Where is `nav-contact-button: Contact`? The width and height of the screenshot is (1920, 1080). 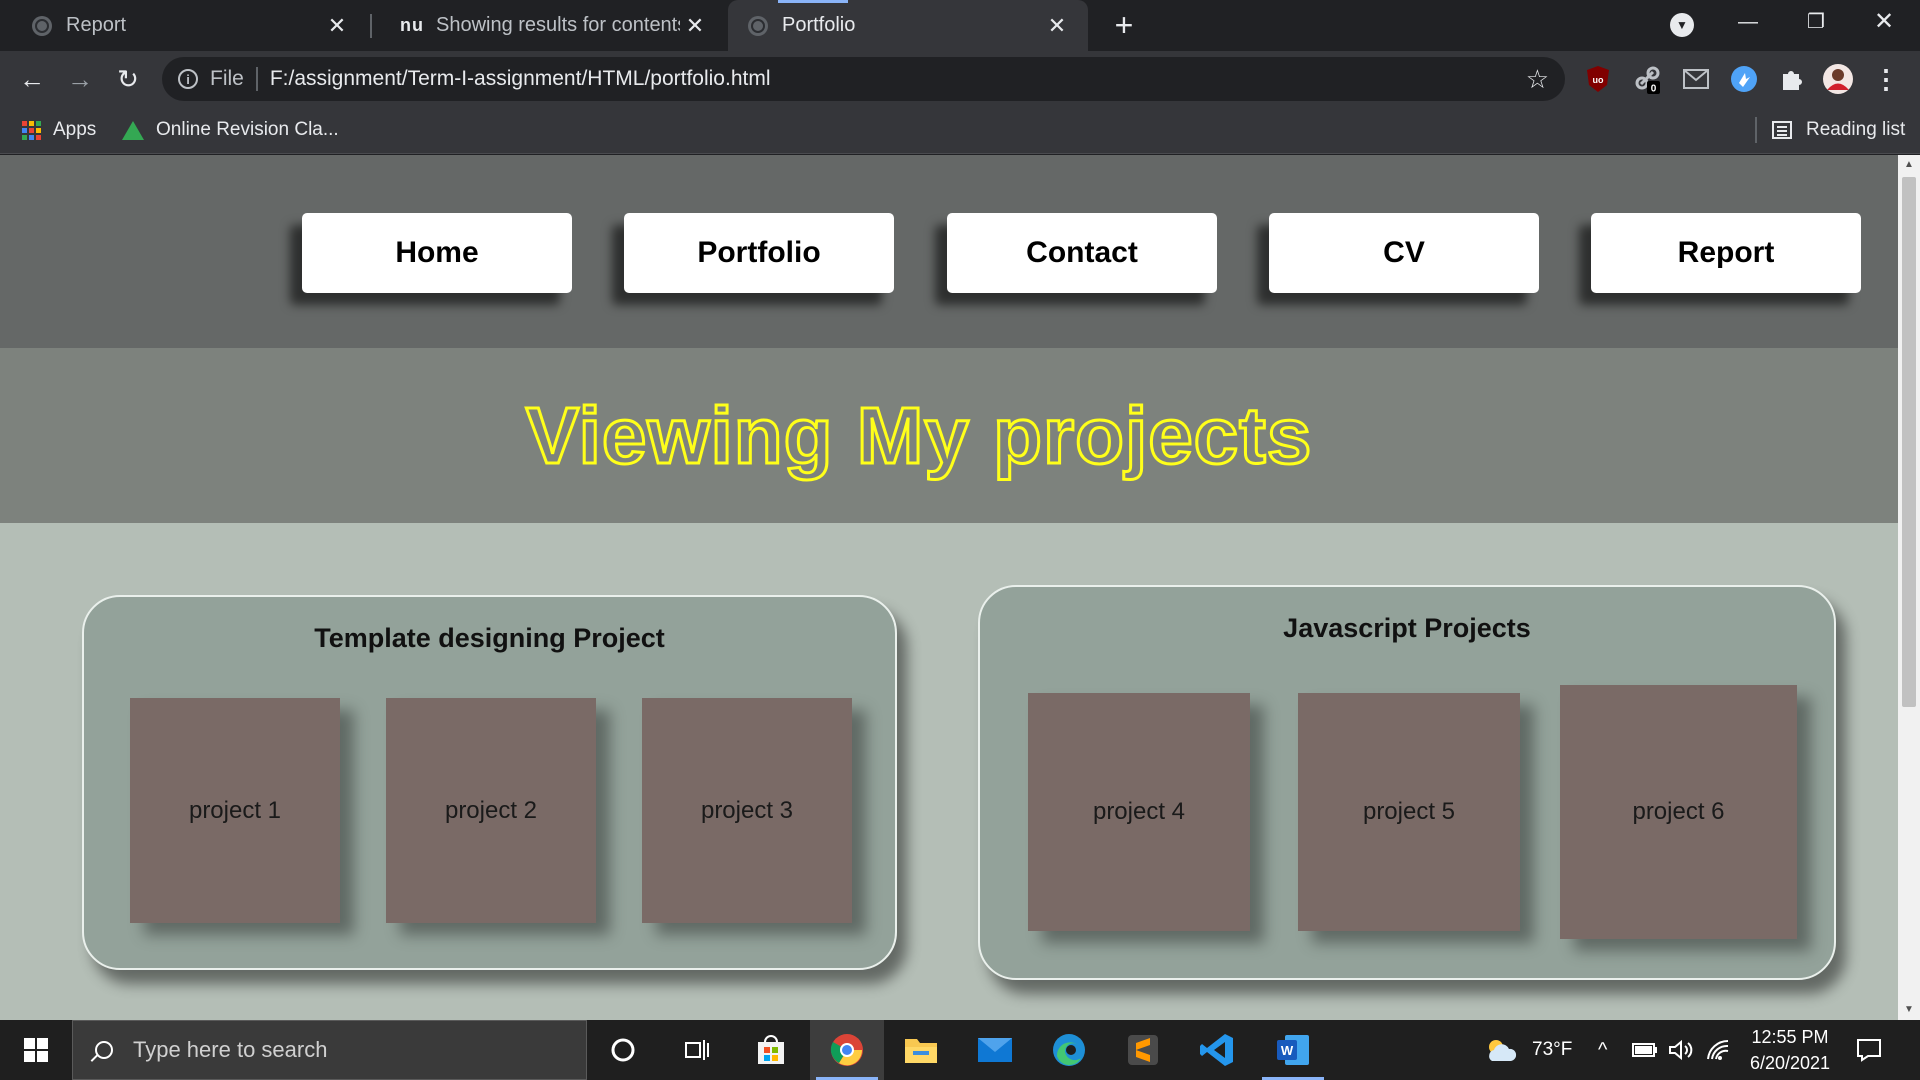 nav-contact-button: Contact is located at coordinates (1076, 259).